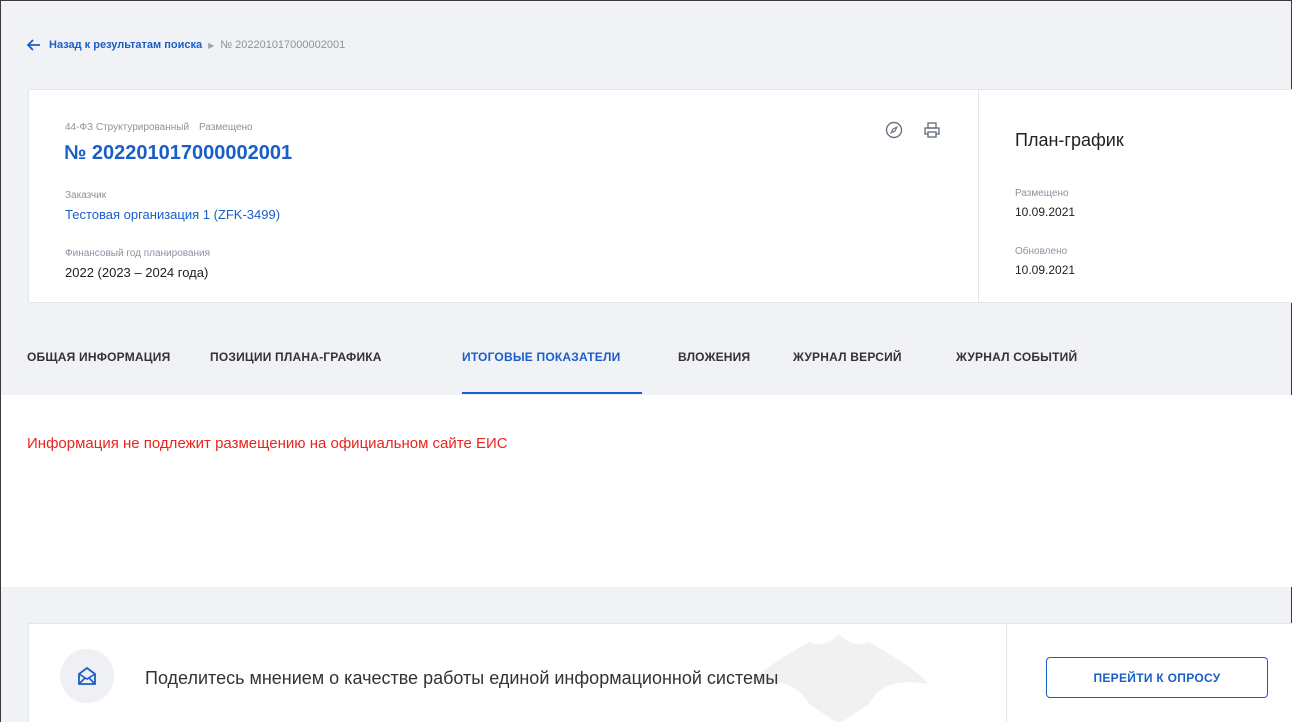  I want to click on go-to-survey-button: ПЕРЕЙТИ К ОПРОСУ, so click(1157, 677).